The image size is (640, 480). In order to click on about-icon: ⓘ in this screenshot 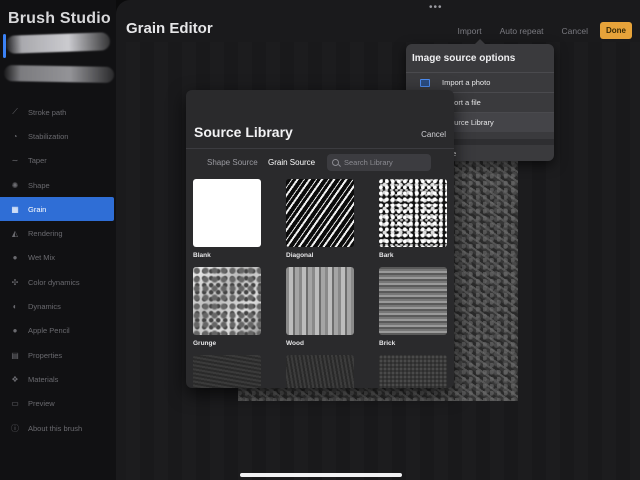, I will do `click(15, 428)`.